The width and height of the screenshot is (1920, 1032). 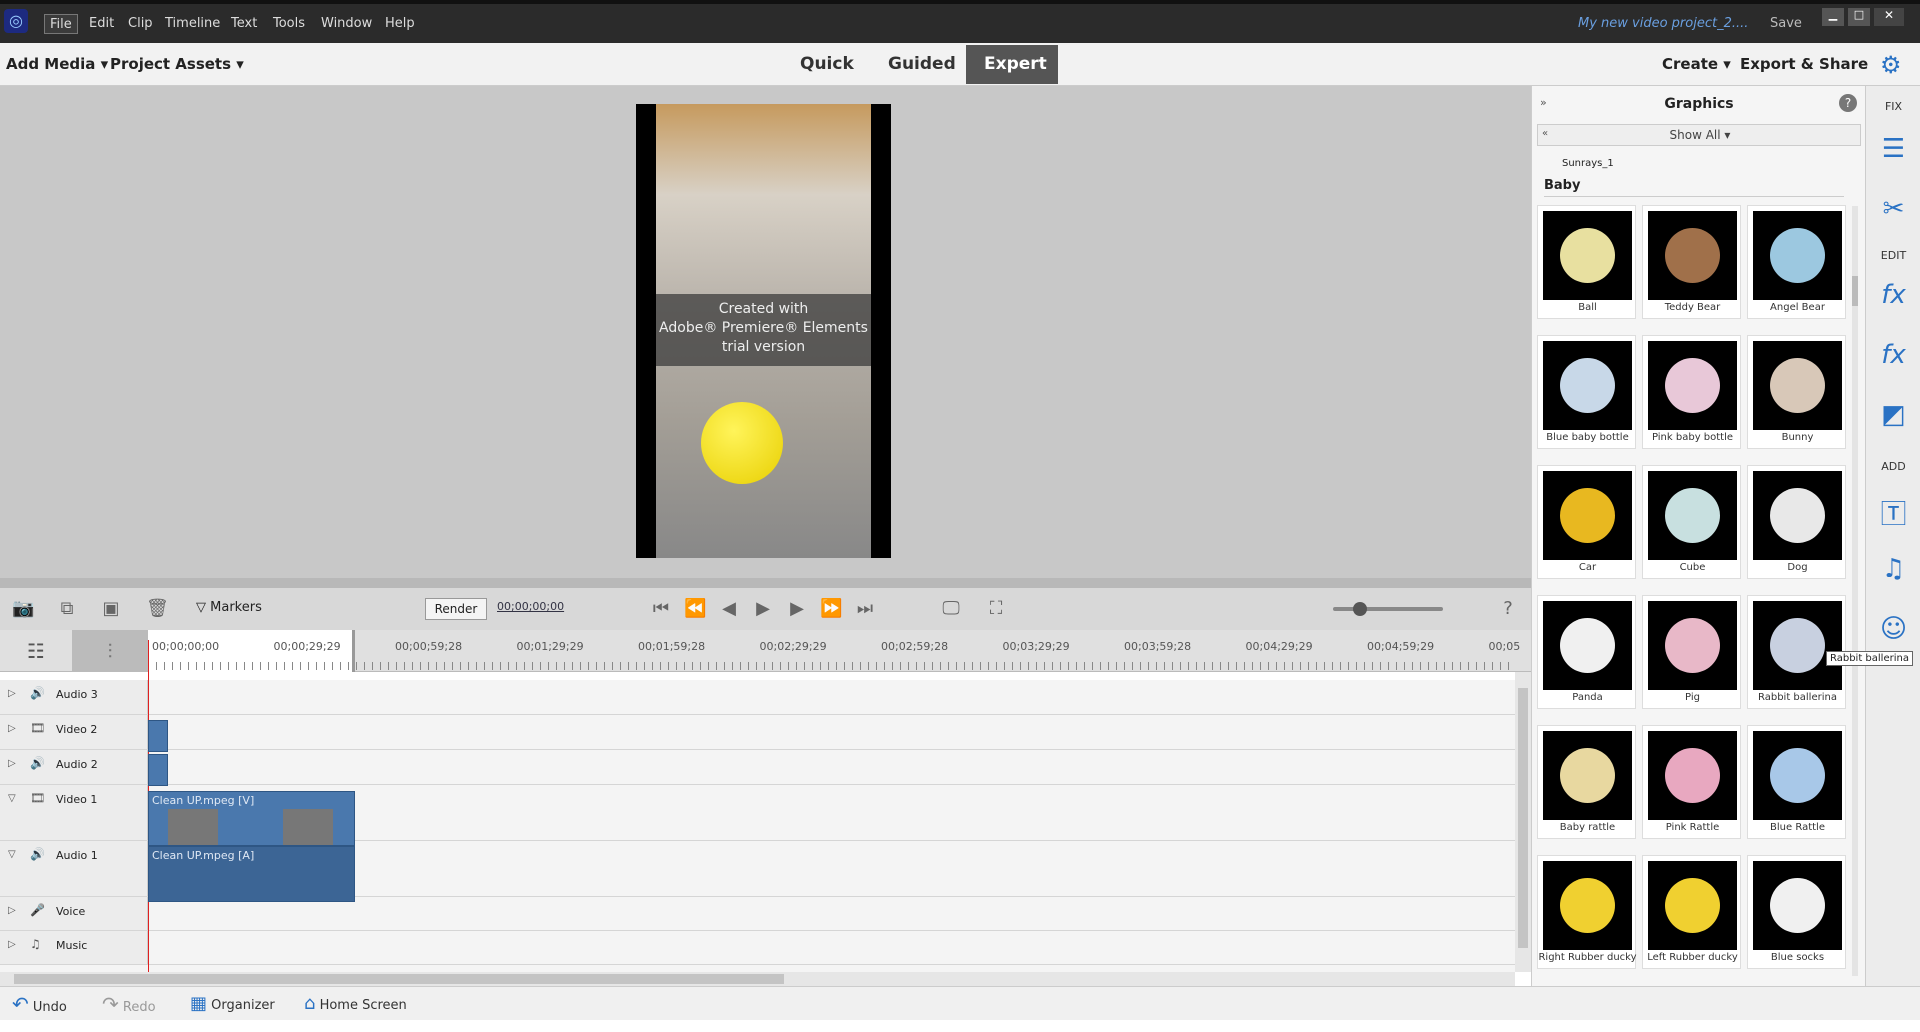 What do you see at coordinates (244, 24) in the screenshot?
I see `menu-text: Text` at bounding box center [244, 24].